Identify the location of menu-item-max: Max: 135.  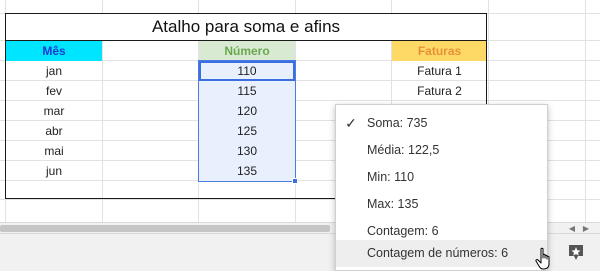
(441, 204).